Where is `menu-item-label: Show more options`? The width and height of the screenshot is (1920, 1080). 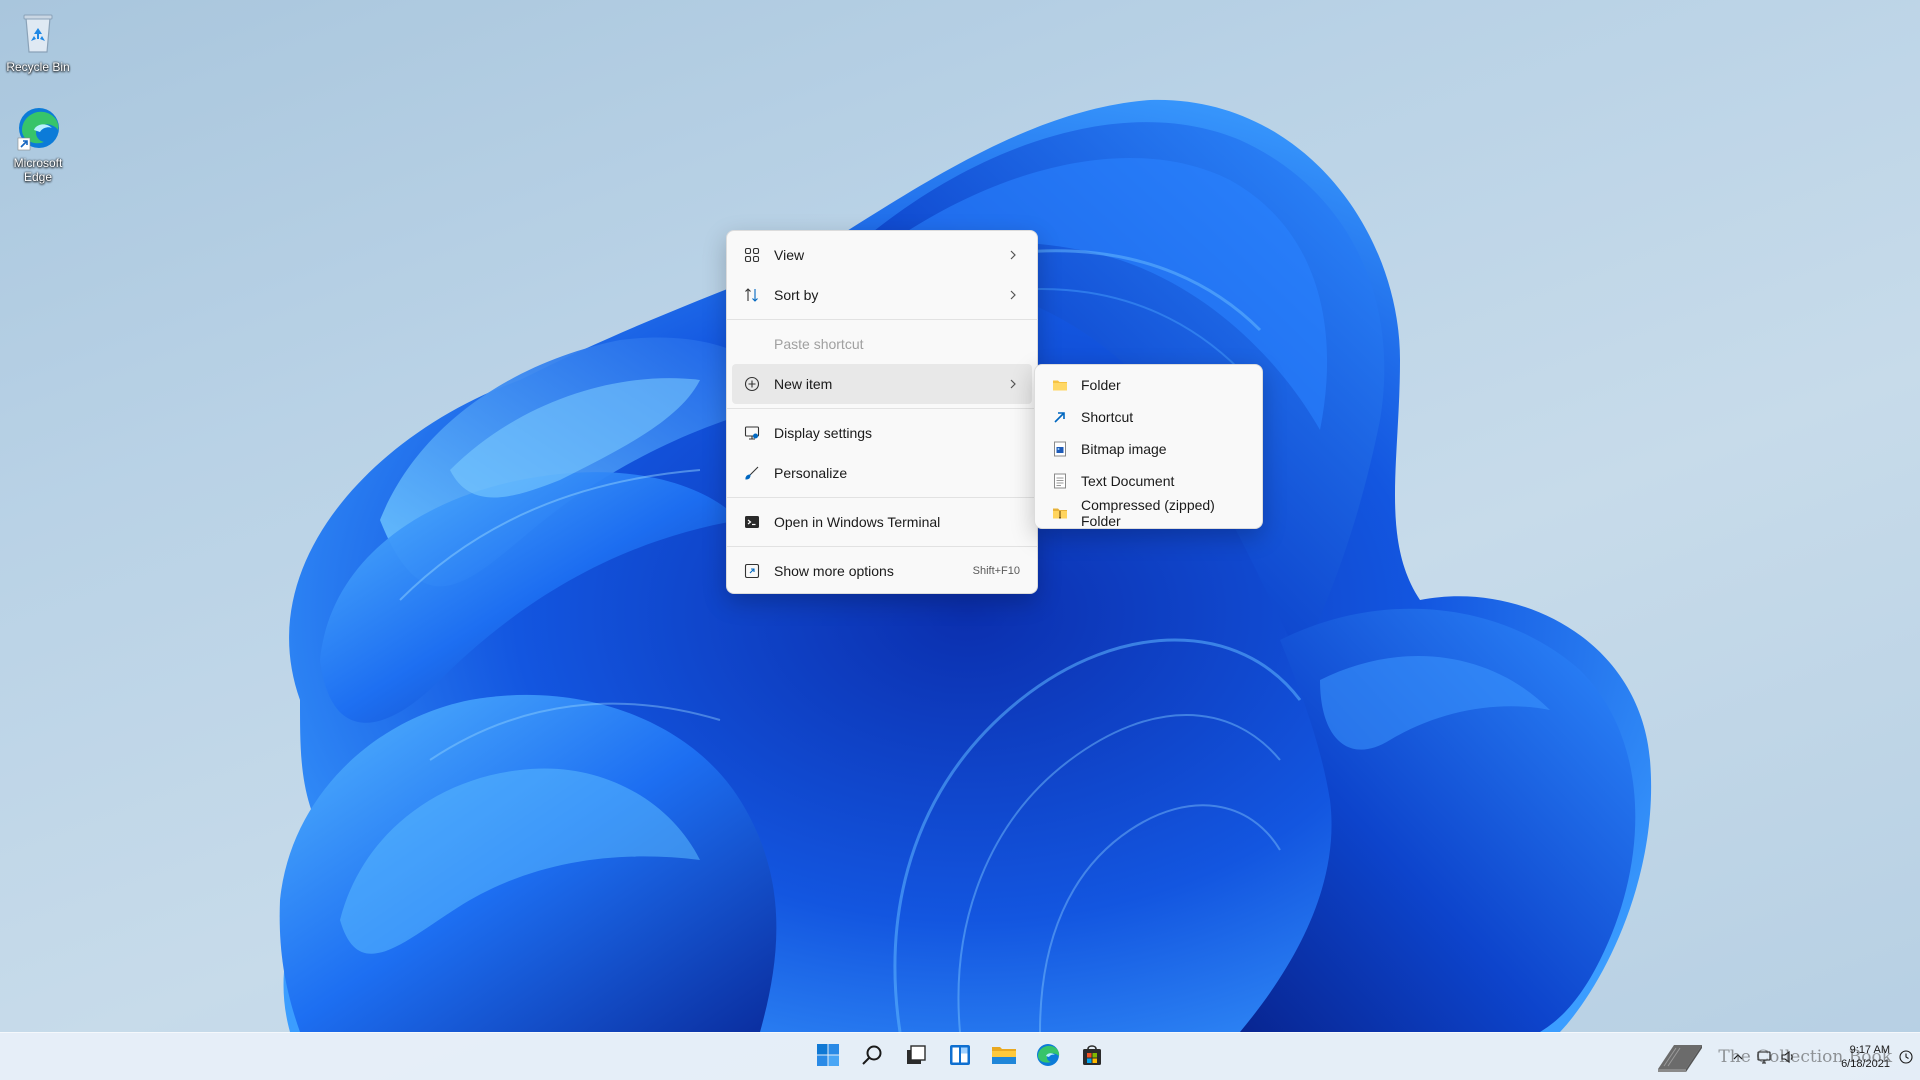 menu-item-label: Show more options is located at coordinates (834, 571).